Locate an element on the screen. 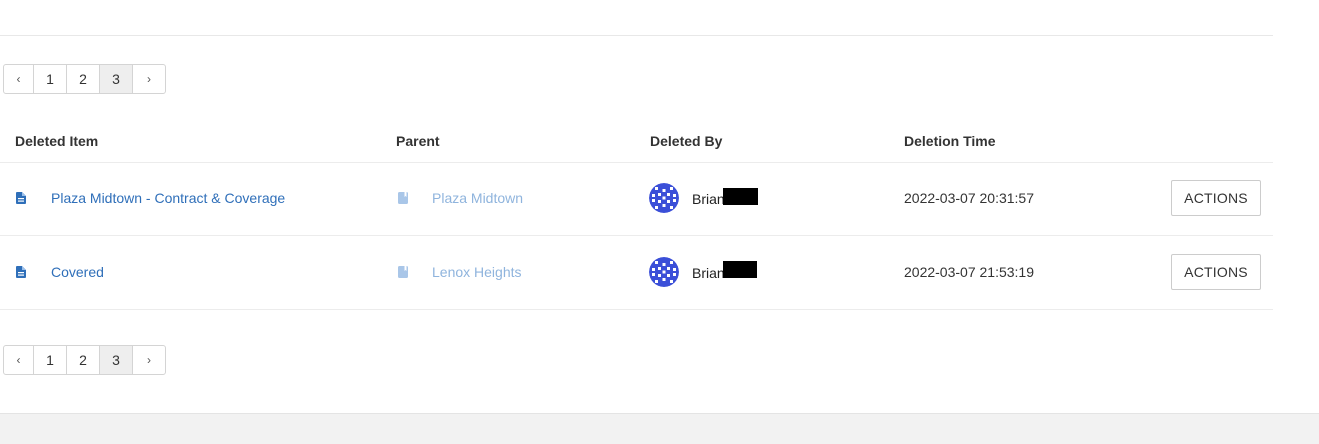 This screenshot has height=444, width=1319. deletion-time: 2022-03-07 21:53:19 is located at coordinates (969, 272).